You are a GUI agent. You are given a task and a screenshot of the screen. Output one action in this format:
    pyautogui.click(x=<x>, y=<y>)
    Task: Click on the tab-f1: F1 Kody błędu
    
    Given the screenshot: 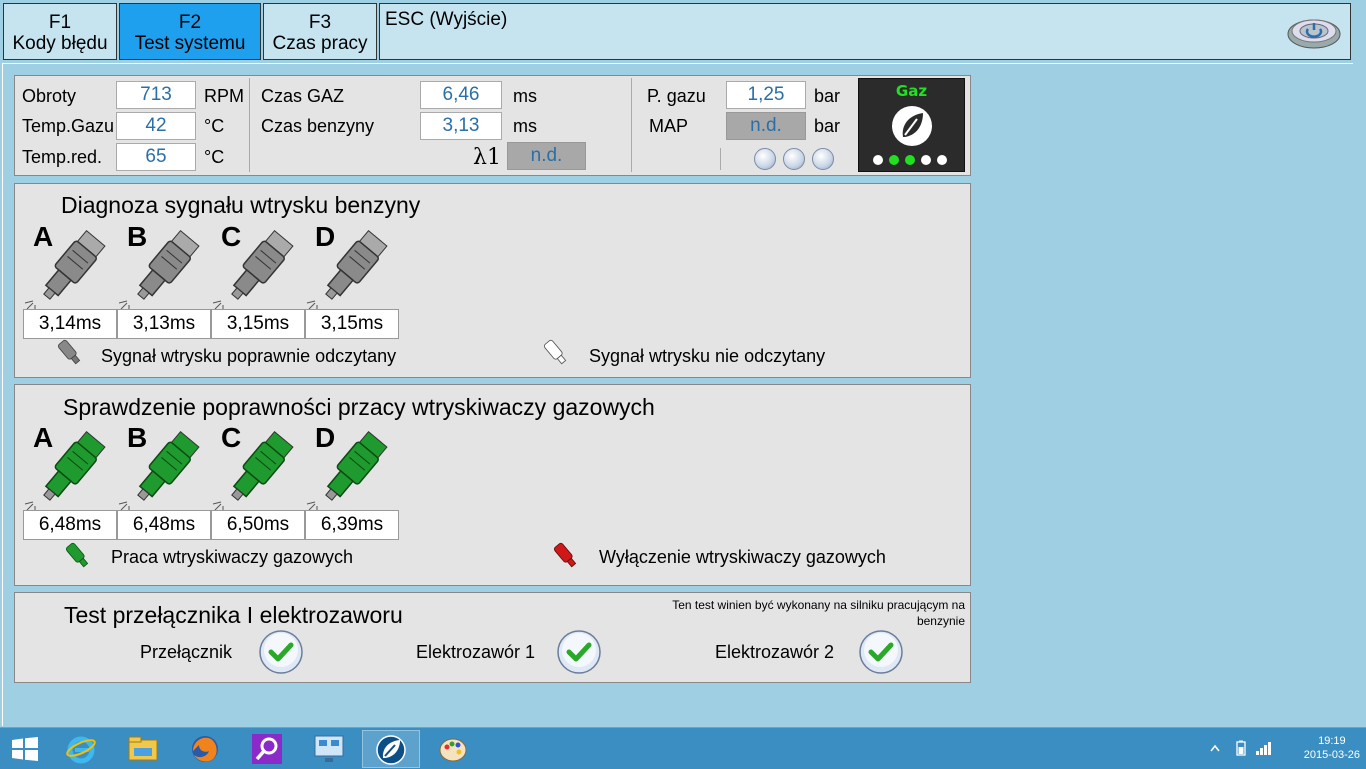 What is the action you would take?
    pyautogui.click(x=60, y=31)
    